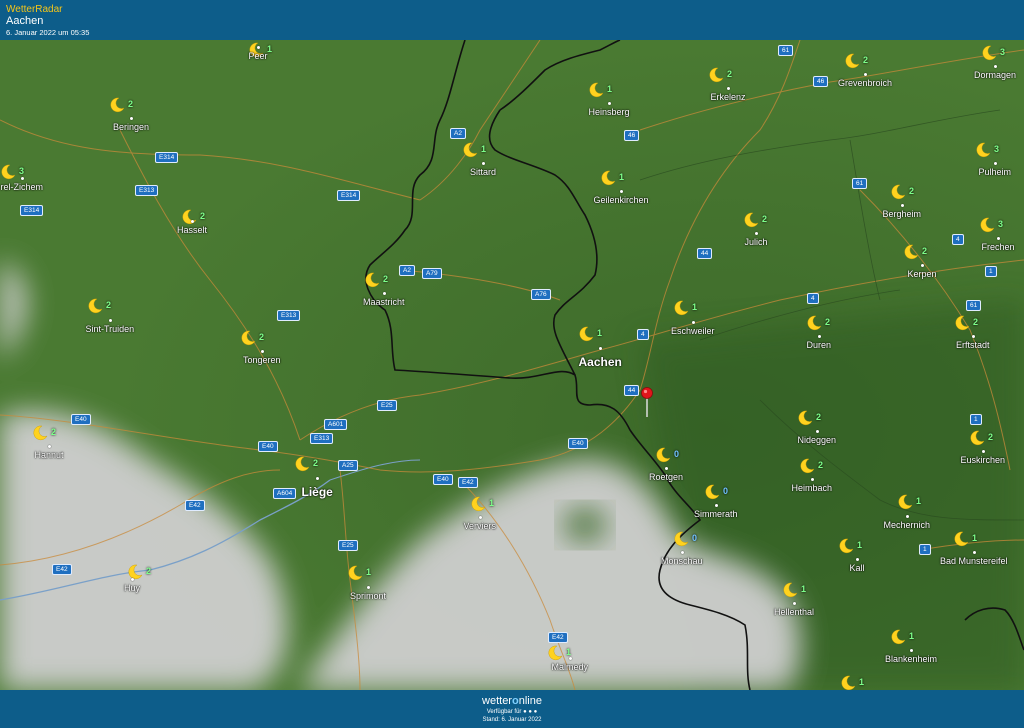  What do you see at coordinates (647, 402) in the screenshot?
I see `location-pin-icon` at bounding box center [647, 402].